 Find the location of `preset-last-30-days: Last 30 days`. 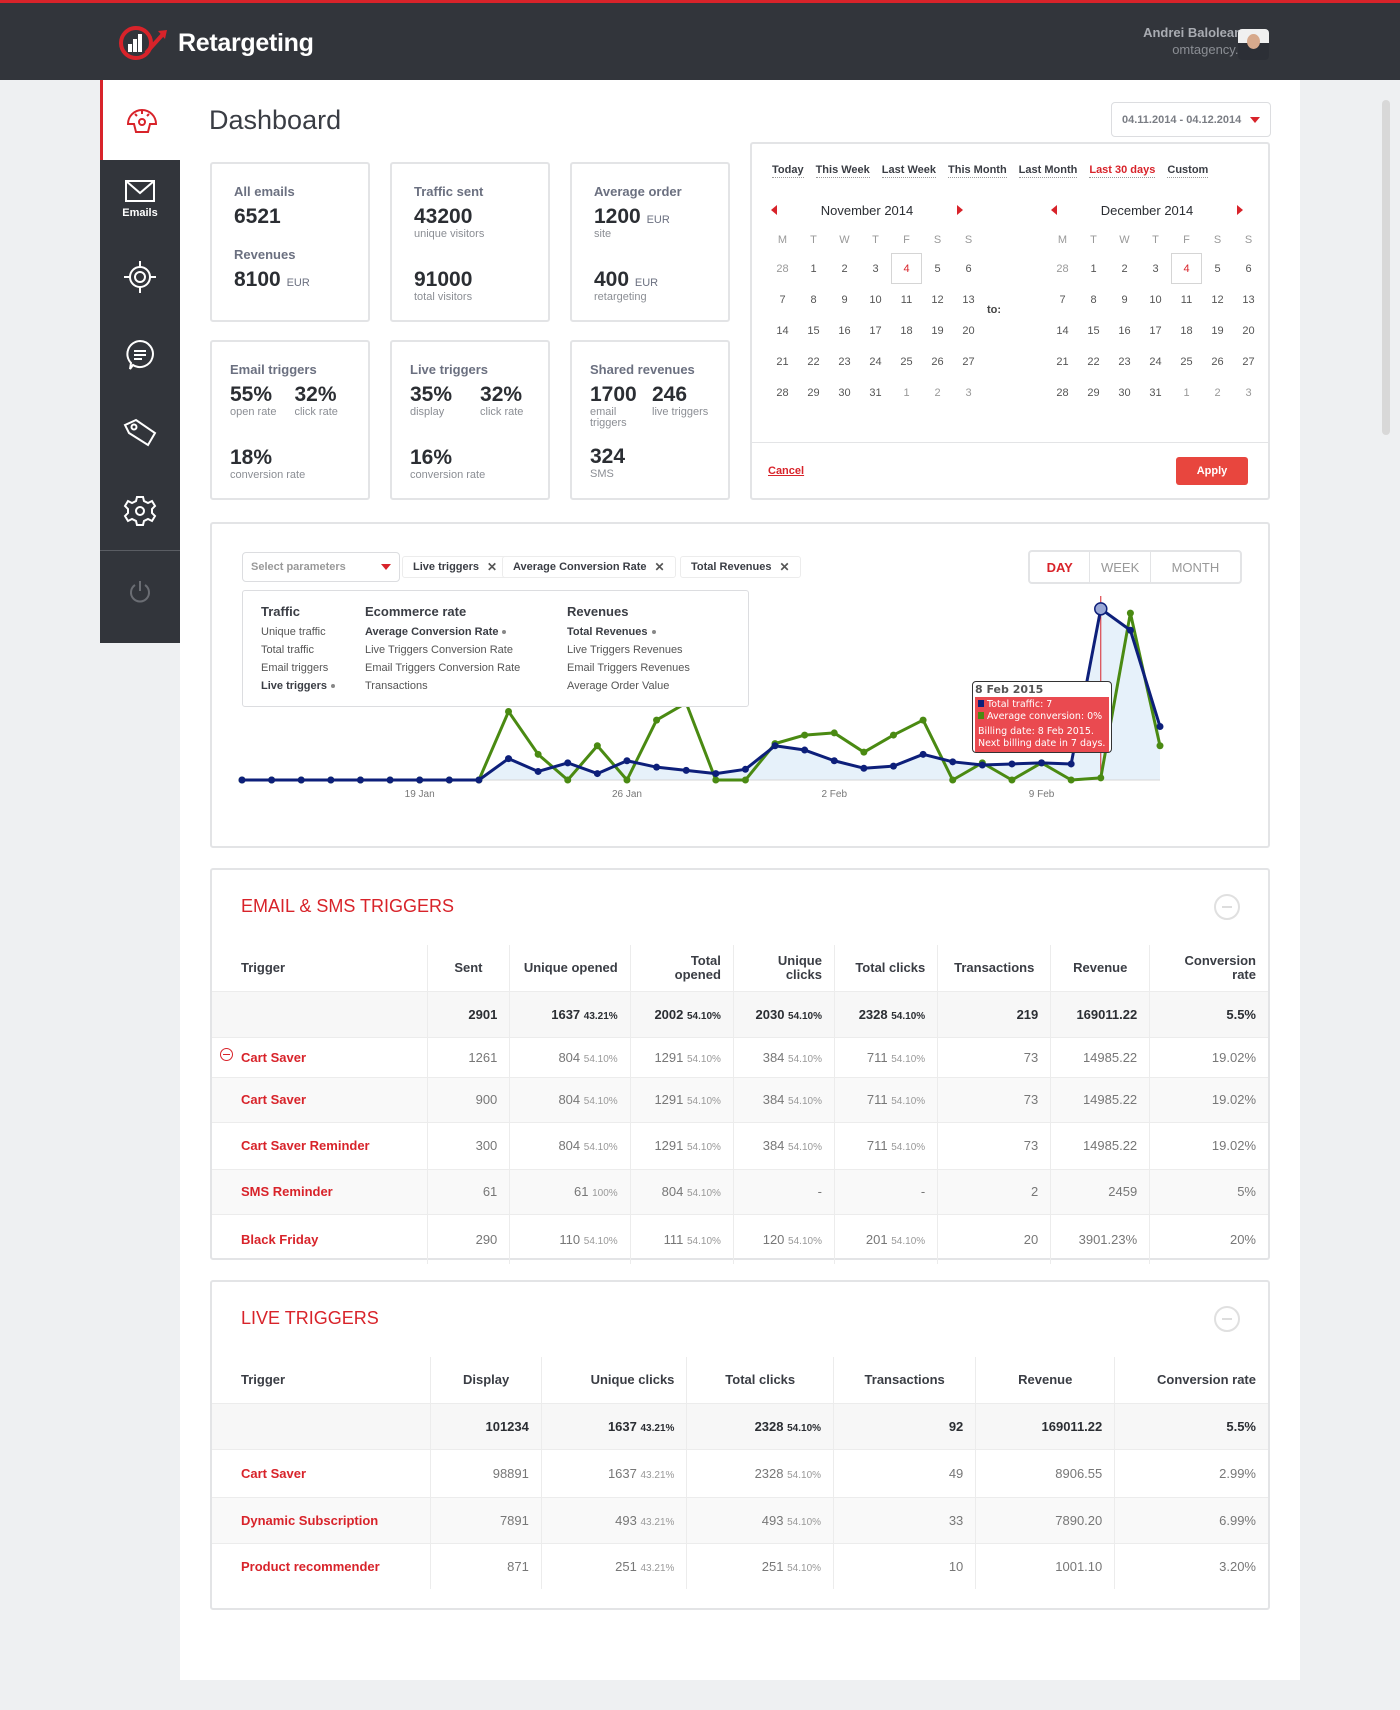

preset-last-30-days: Last 30 days is located at coordinates (1122, 171).